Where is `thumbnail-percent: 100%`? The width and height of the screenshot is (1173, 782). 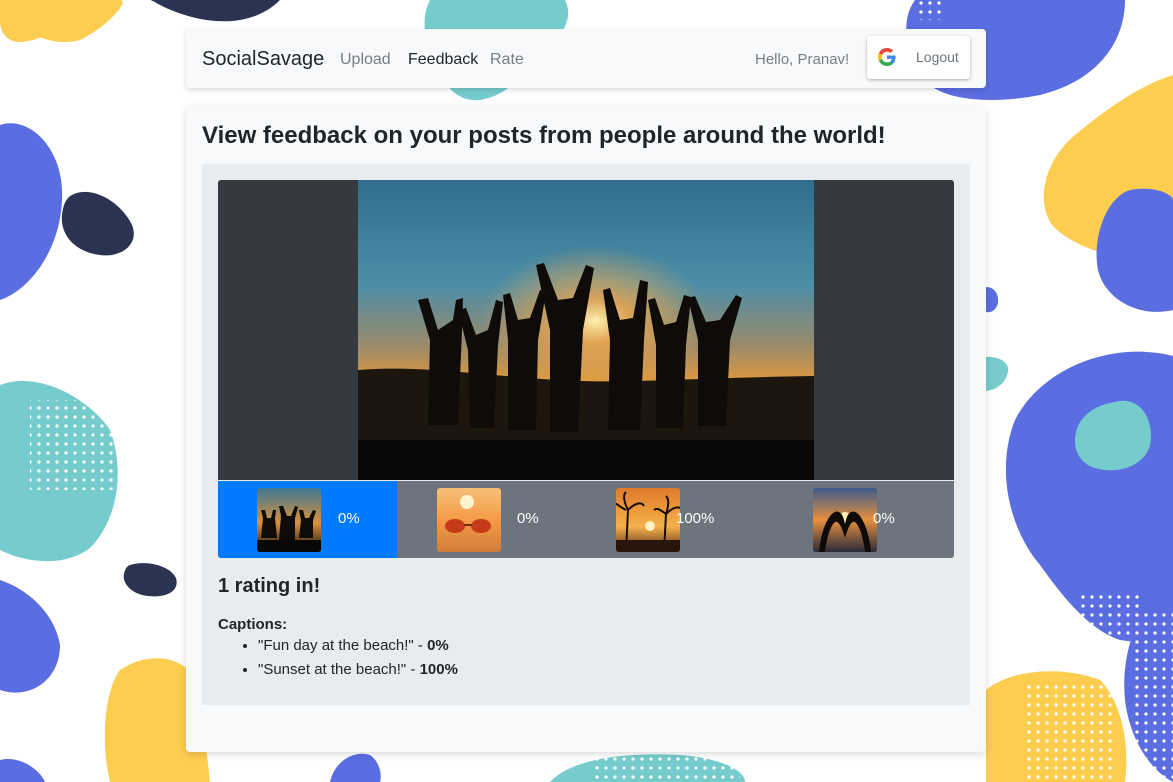 thumbnail-percent: 100% is located at coordinates (695, 518).